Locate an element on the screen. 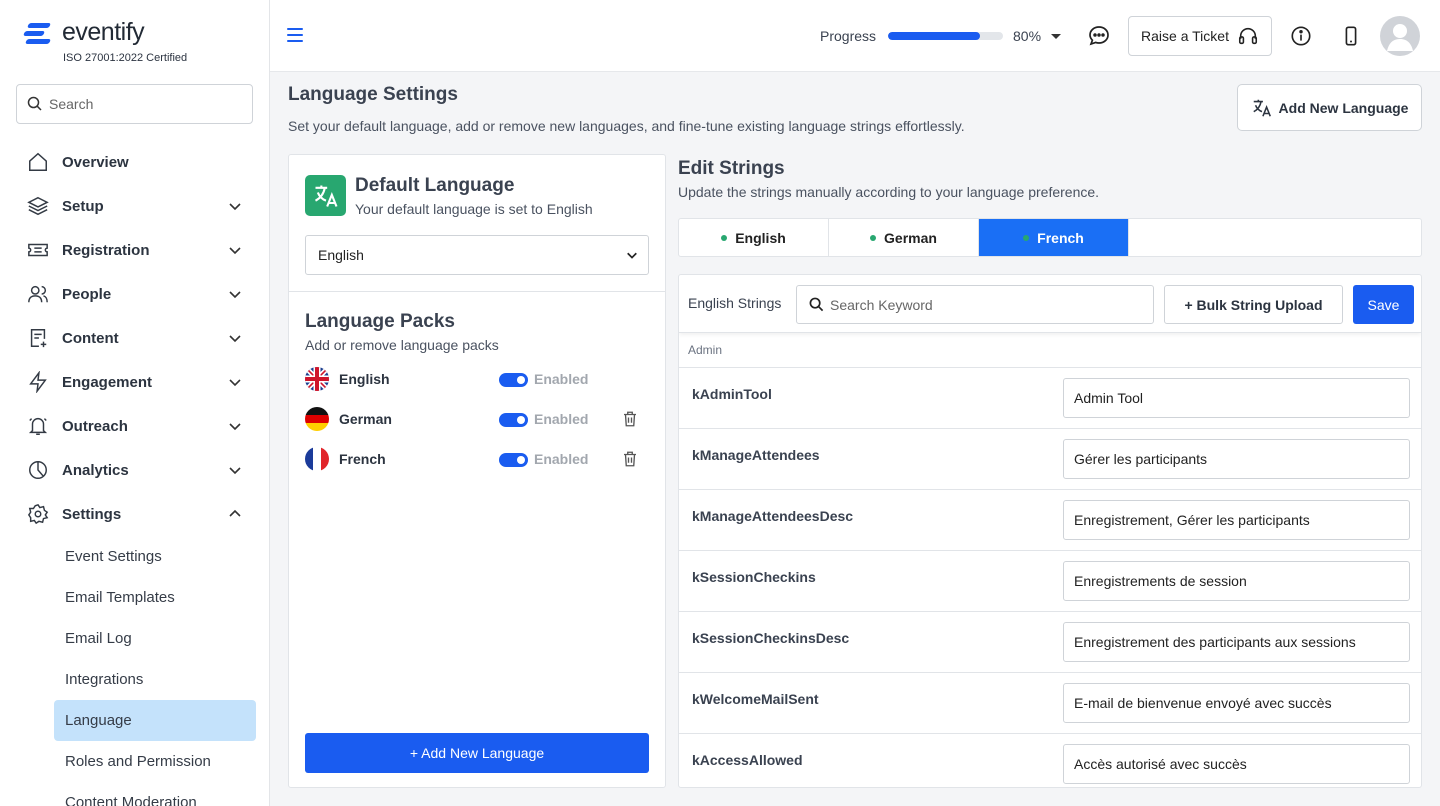 This screenshot has width=1440, height=806. language-pack-name: German is located at coordinates (365, 419).